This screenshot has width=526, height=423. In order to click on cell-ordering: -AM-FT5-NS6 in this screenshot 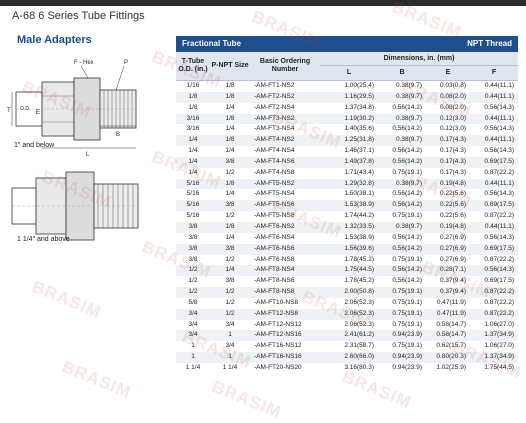, I will do `click(285, 206)`.